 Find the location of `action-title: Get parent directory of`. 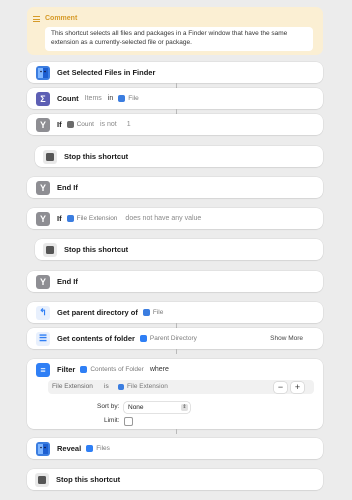

action-title: Get parent directory of is located at coordinates (97, 312).